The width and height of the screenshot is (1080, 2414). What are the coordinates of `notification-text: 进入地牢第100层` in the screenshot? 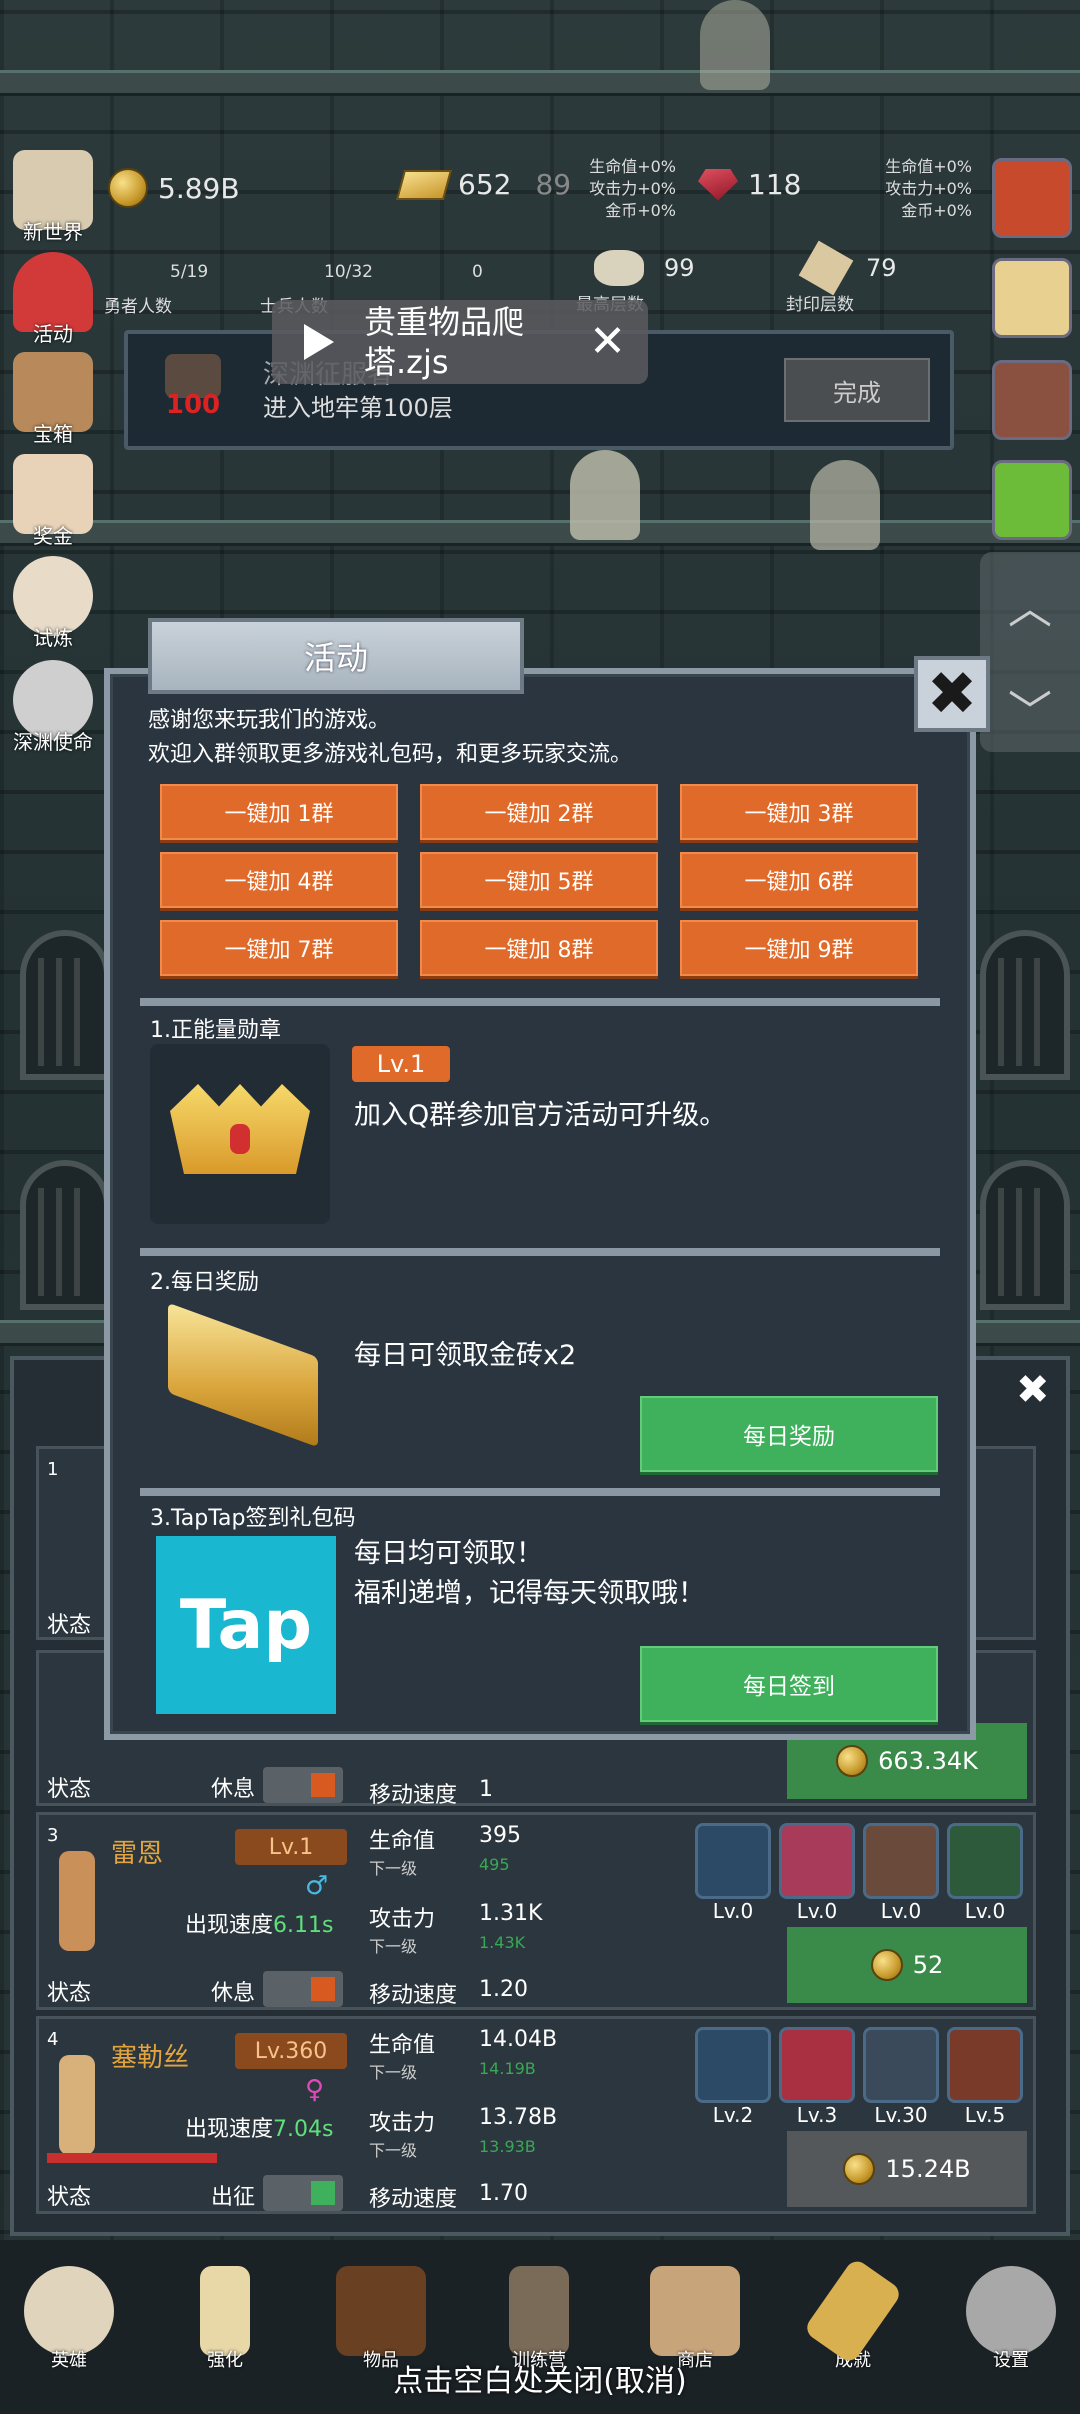 It's located at (358, 408).